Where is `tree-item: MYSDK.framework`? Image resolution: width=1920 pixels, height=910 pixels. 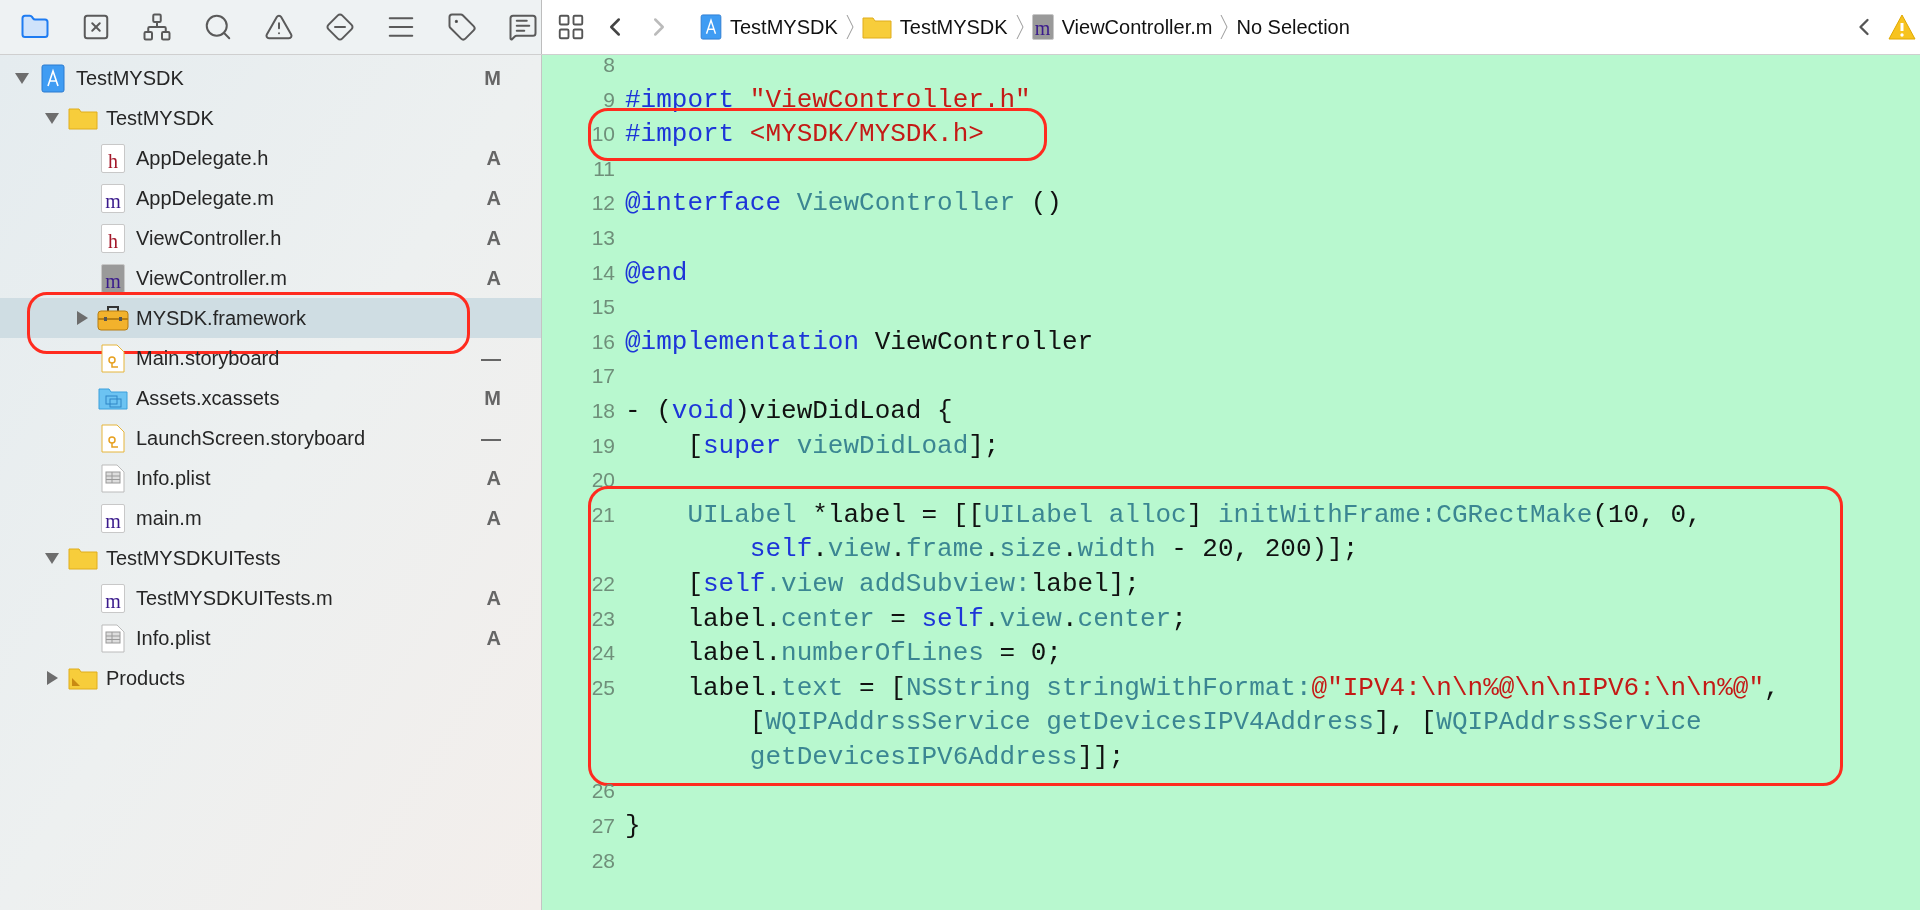 tree-item: MYSDK.framework is located at coordinates (270, 318).